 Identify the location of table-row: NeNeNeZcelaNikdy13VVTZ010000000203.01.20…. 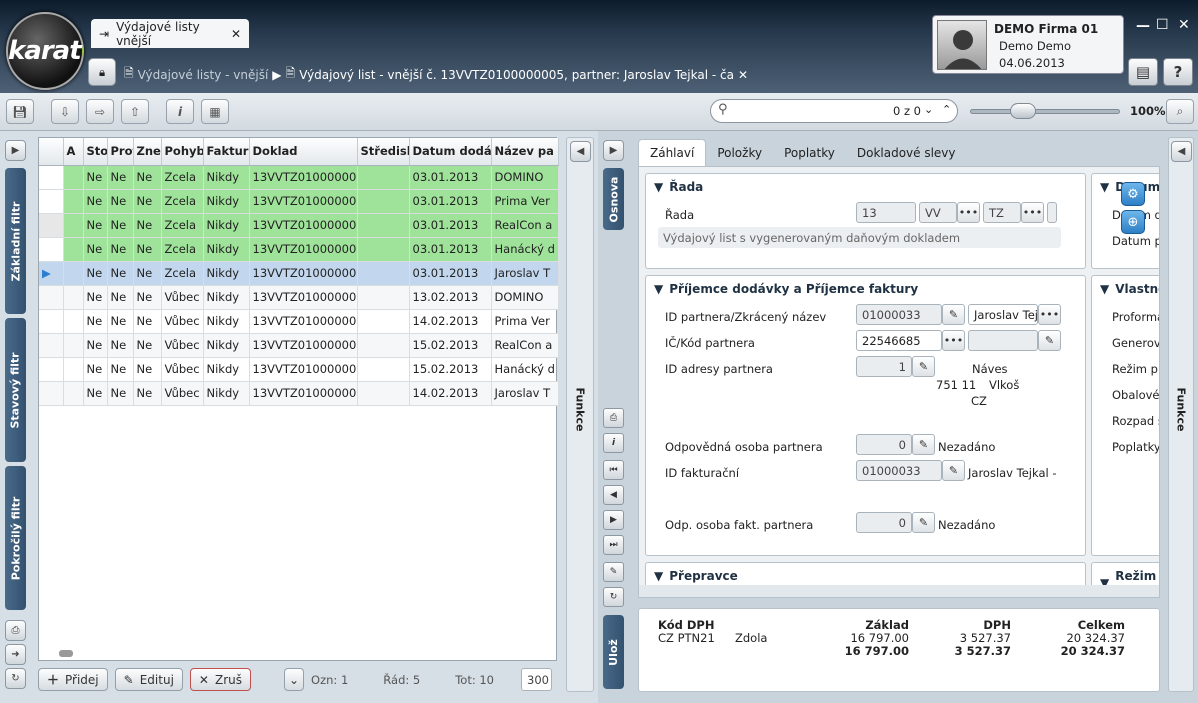
(299, 201).